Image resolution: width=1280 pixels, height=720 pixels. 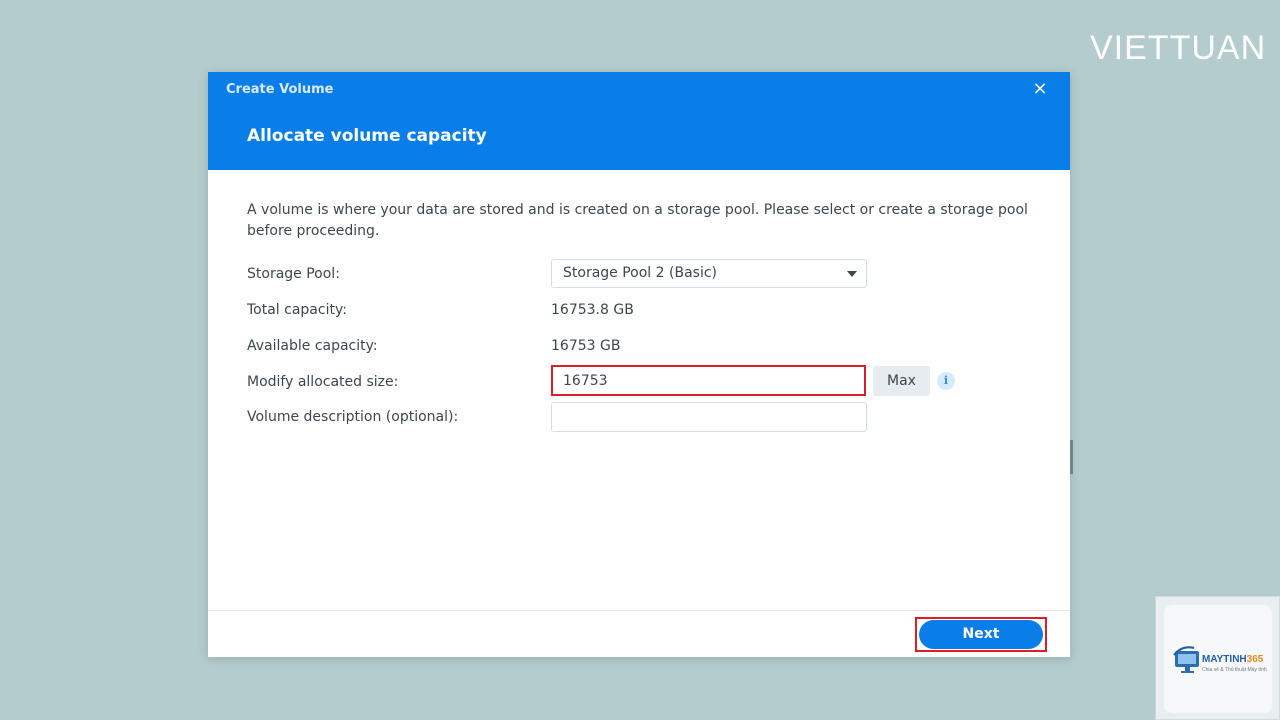 I want to click on viettuan-watermark: VIETTUAN, so click(x=1178, y=48).